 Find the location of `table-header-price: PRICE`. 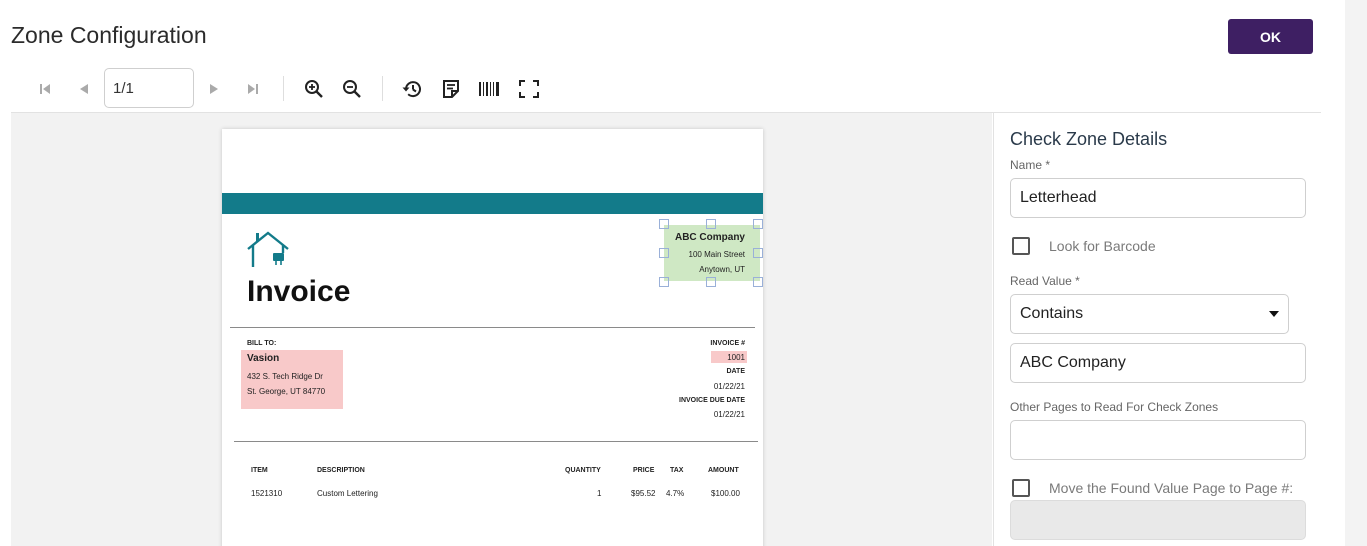

table-header-price: PRICE is located at coordinates (644, 470).